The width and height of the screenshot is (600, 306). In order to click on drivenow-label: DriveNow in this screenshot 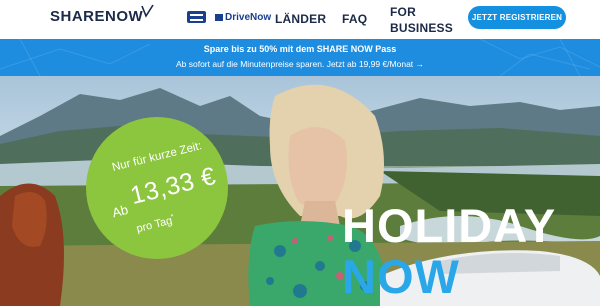, I will do `click(248, 17)`.